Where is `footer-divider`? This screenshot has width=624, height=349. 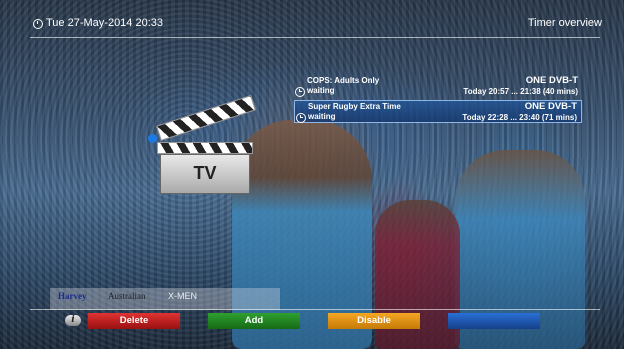 footer-divider is located at coordinates (315, 309).